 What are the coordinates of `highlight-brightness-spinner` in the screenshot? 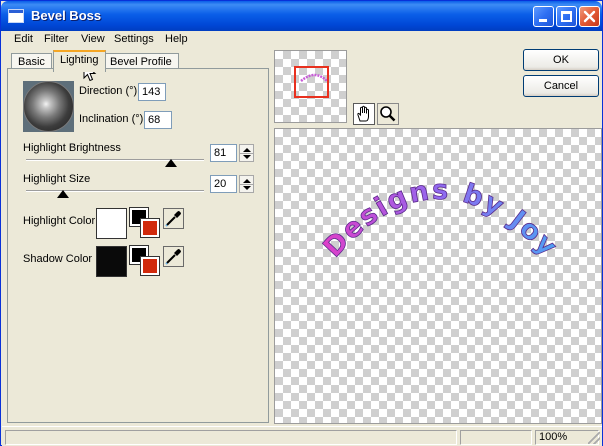 It's located at (246, 153).